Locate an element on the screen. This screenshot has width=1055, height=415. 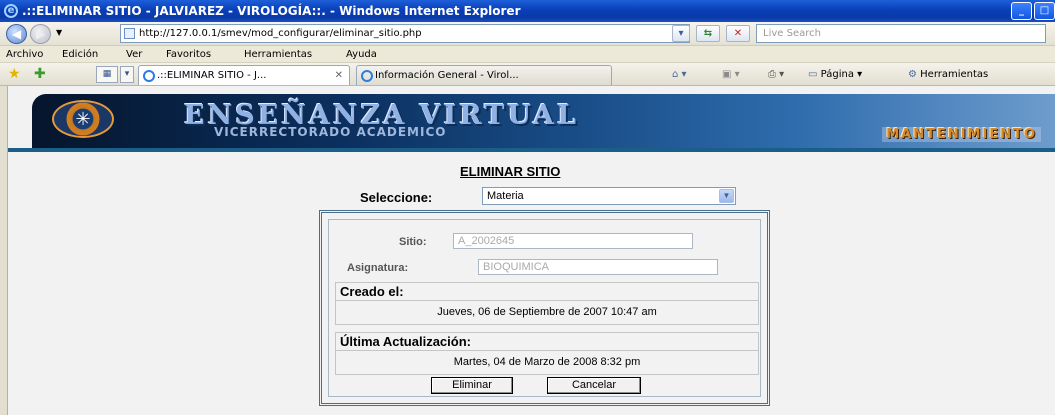
menu-item-ver: Ver is located at coordinates (134, 54).